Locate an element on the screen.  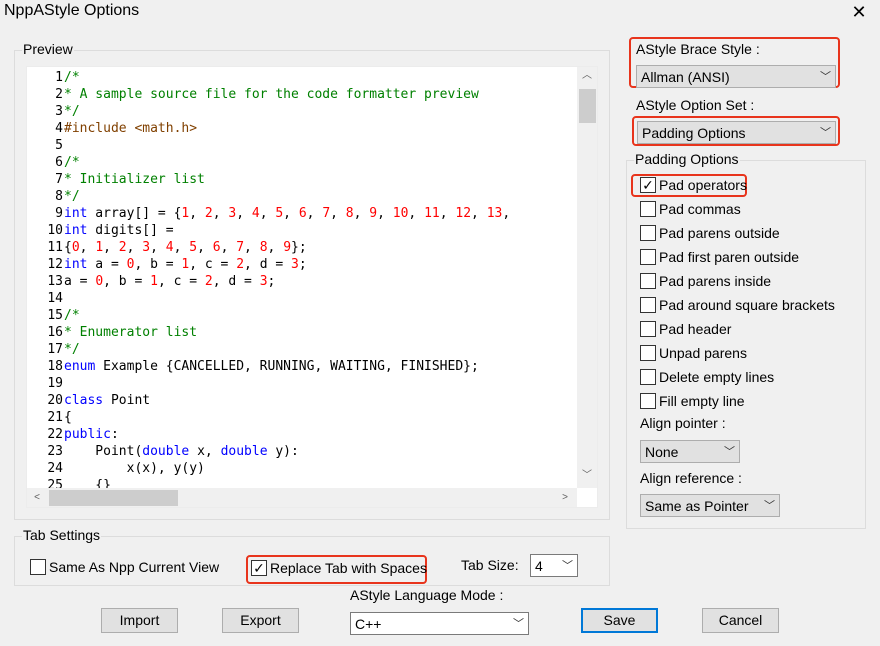
code-text: x(x), y(y) is located at coordinates (134, 468).